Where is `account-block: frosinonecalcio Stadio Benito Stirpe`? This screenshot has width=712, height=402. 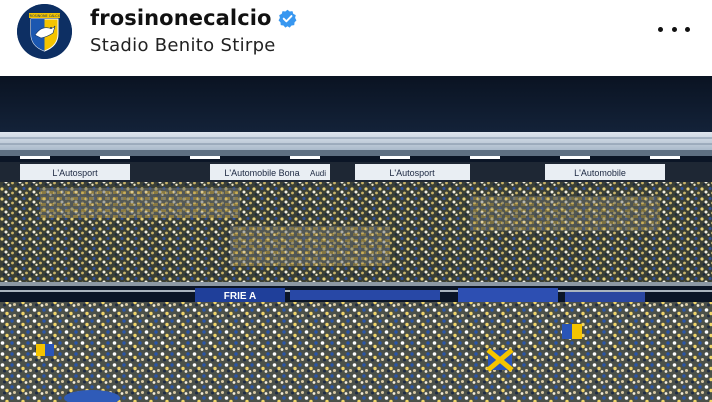 account-block: frosinonecalcio Stadio Benito Stirpe is located at coordinates (193, 31).